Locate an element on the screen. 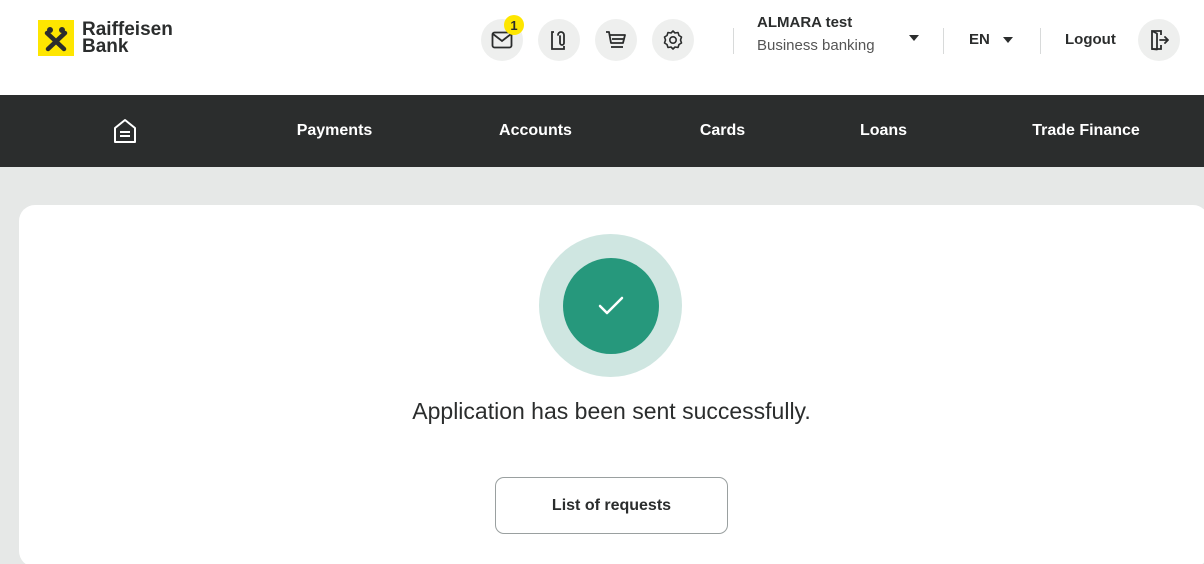 The width and height of the screenshot is (1204, 564). settings-button is located at coordinates (673, 40).